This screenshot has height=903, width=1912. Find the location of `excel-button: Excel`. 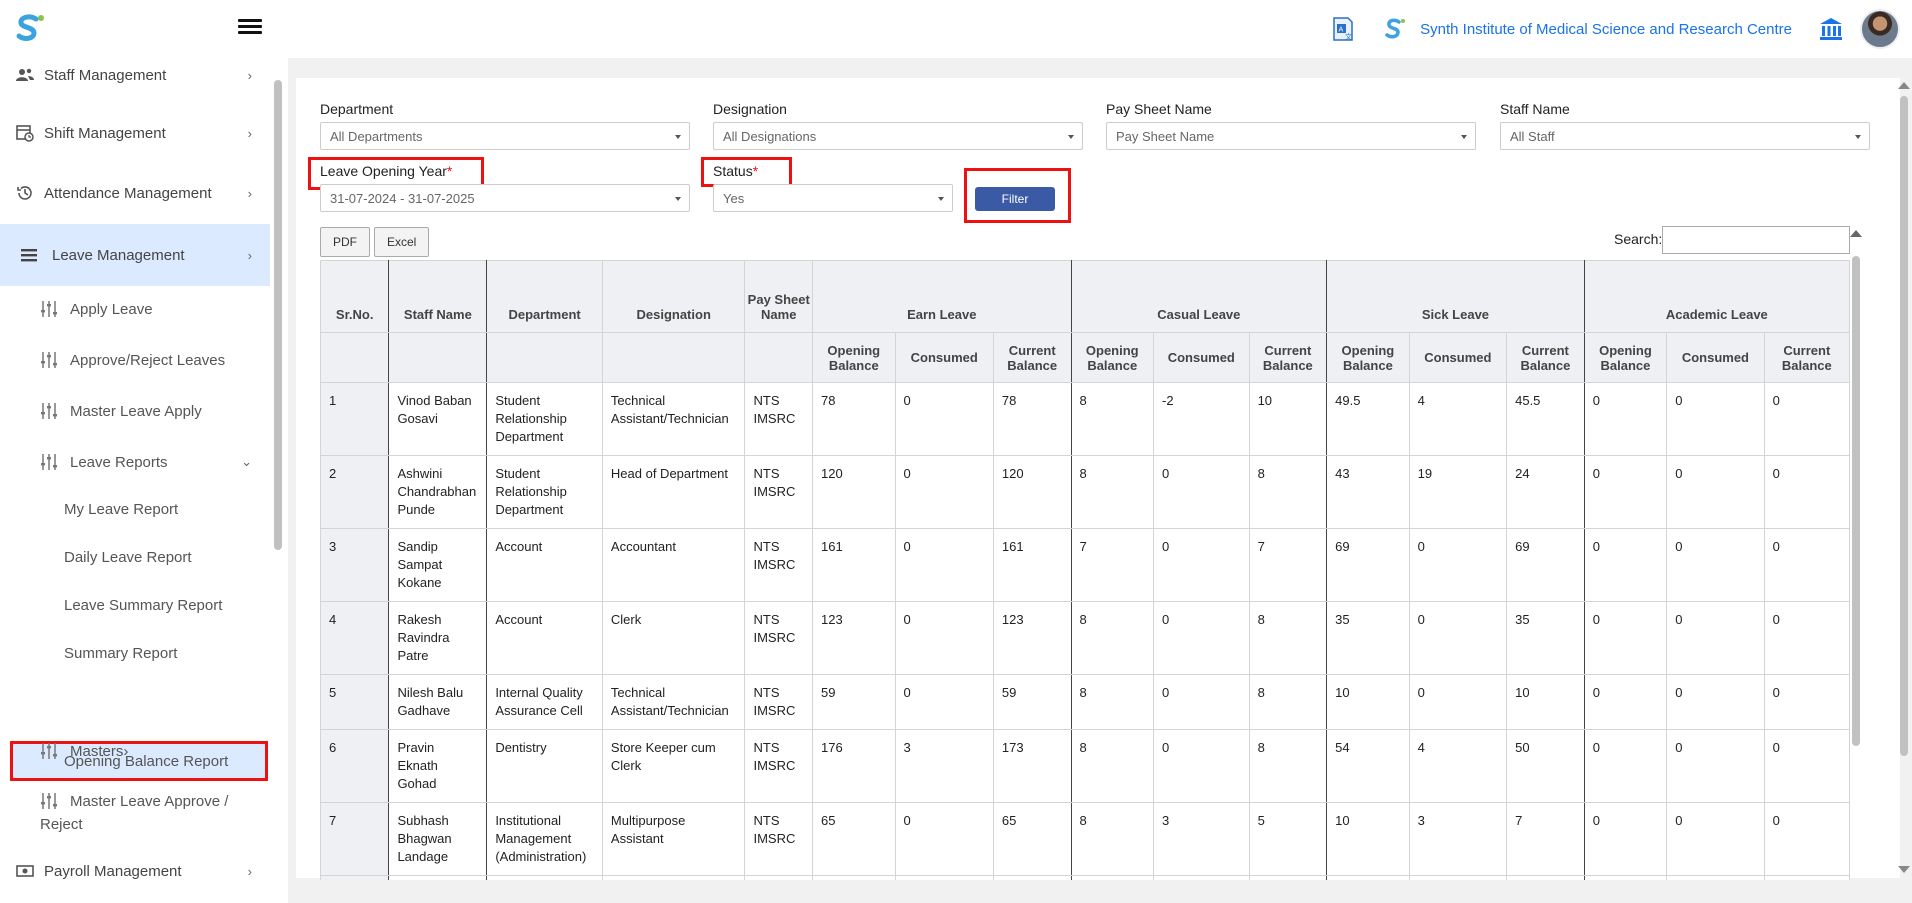

excel-button: Excel is located at coordinates (402, 242).